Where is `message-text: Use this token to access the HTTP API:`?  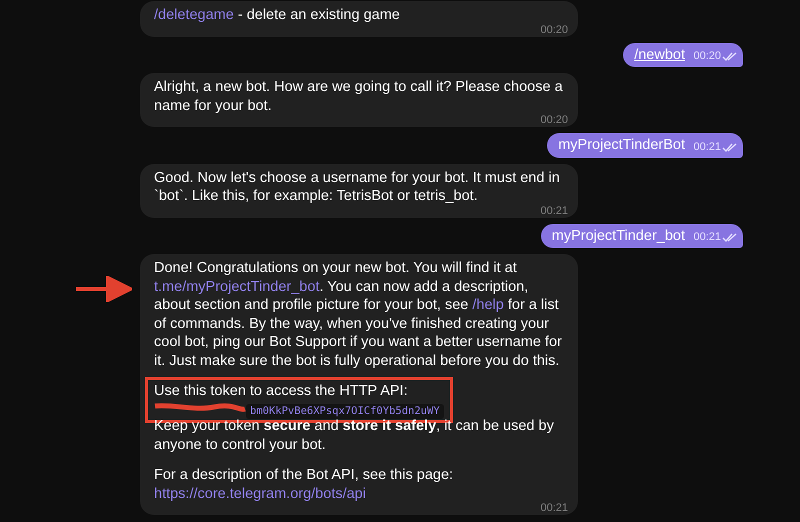
message-text: Use this token to access the HTTP API: is located at coordinates (281, 391).